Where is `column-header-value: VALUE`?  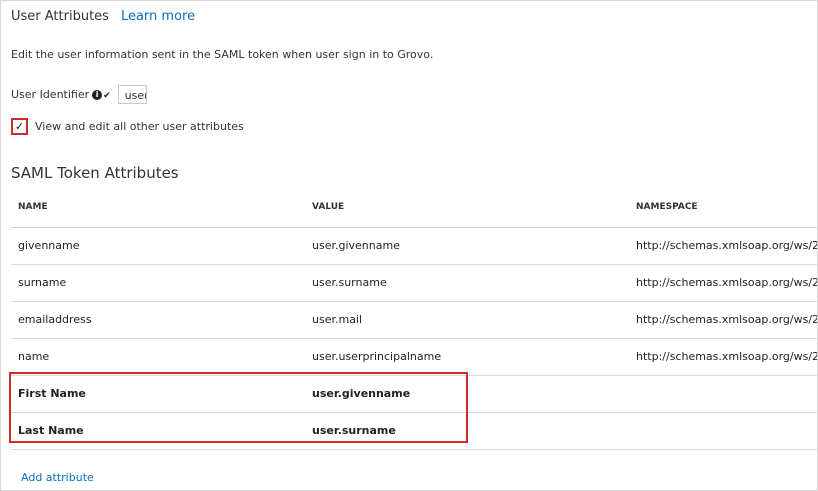 column-header-value: VALUE is located at coordinates (328, 207).